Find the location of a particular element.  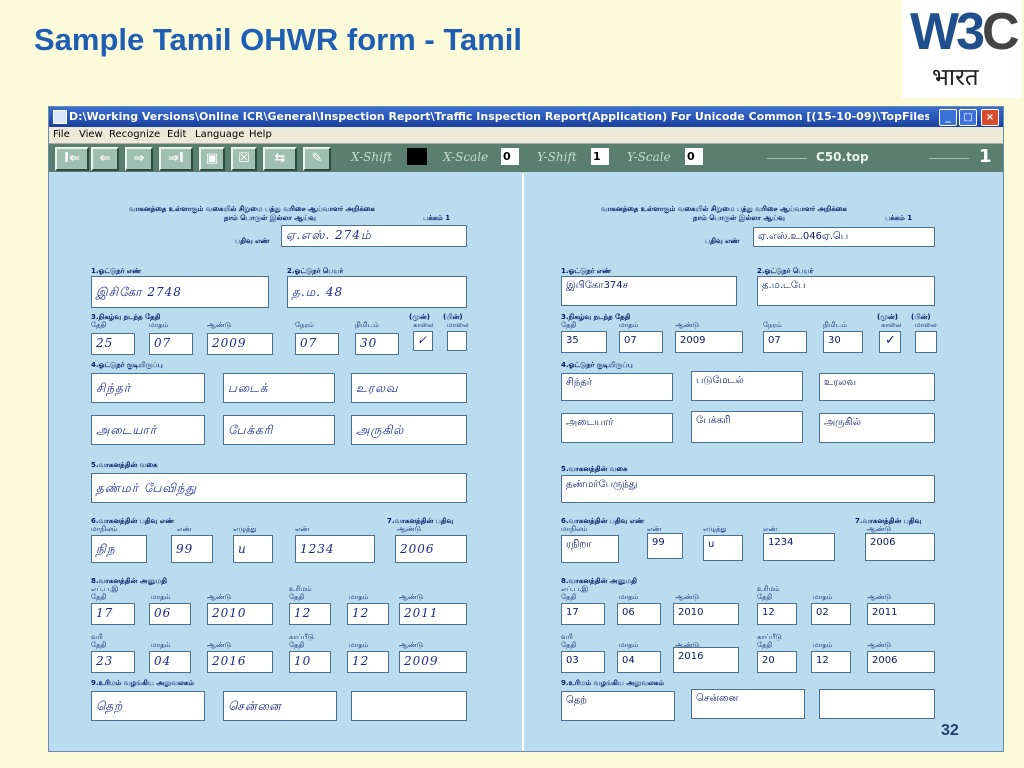

last-page-button: ⇒I is located at coordinates (176, 159).